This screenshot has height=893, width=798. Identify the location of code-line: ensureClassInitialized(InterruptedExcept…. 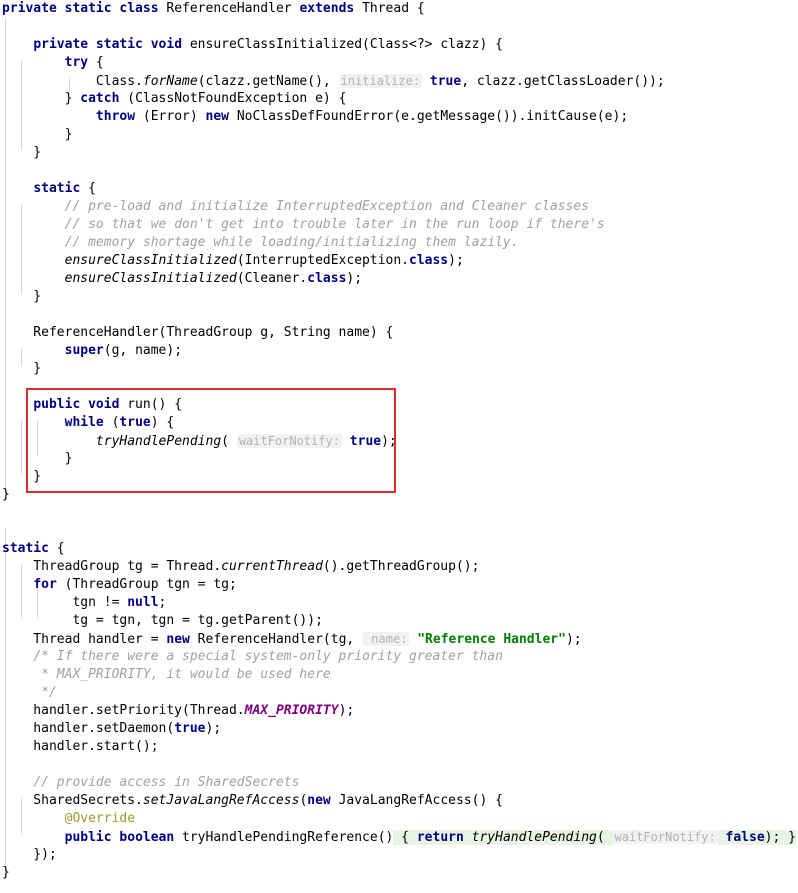
(399, 261).